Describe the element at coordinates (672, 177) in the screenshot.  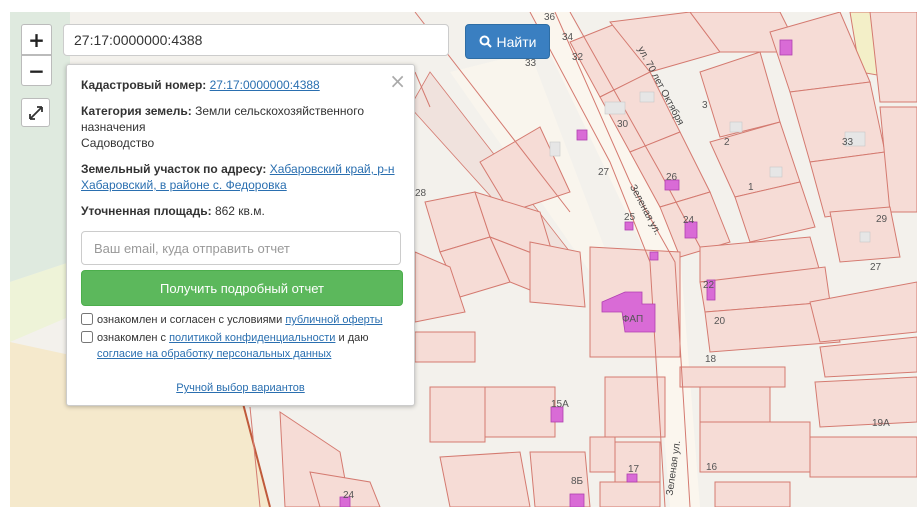
I see `map-label: 26` at that location.